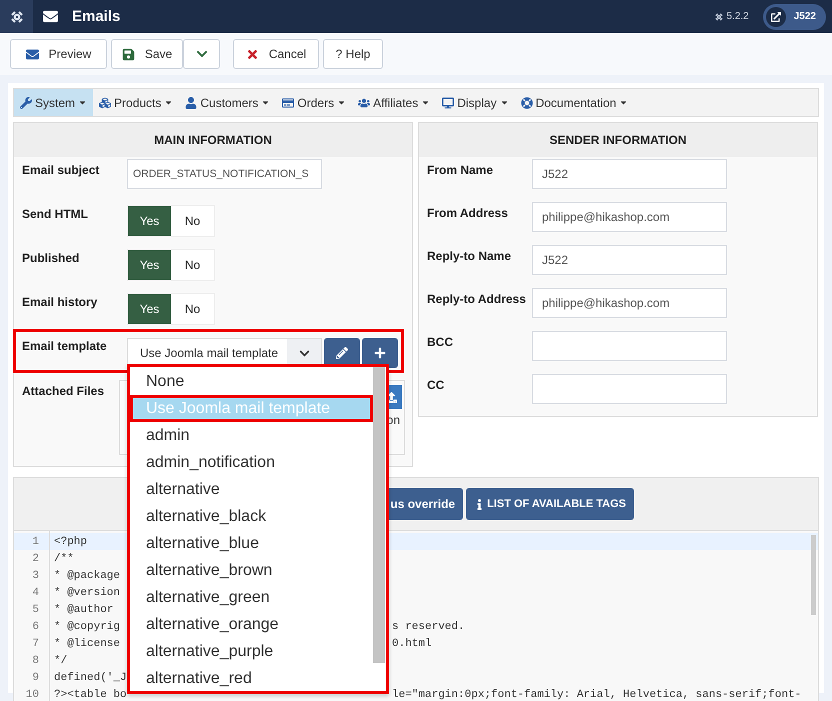  What do you see at coordinates (86, 576) in the screenshot?
I see `code-text: * @package` at bounding box center [86, 576].